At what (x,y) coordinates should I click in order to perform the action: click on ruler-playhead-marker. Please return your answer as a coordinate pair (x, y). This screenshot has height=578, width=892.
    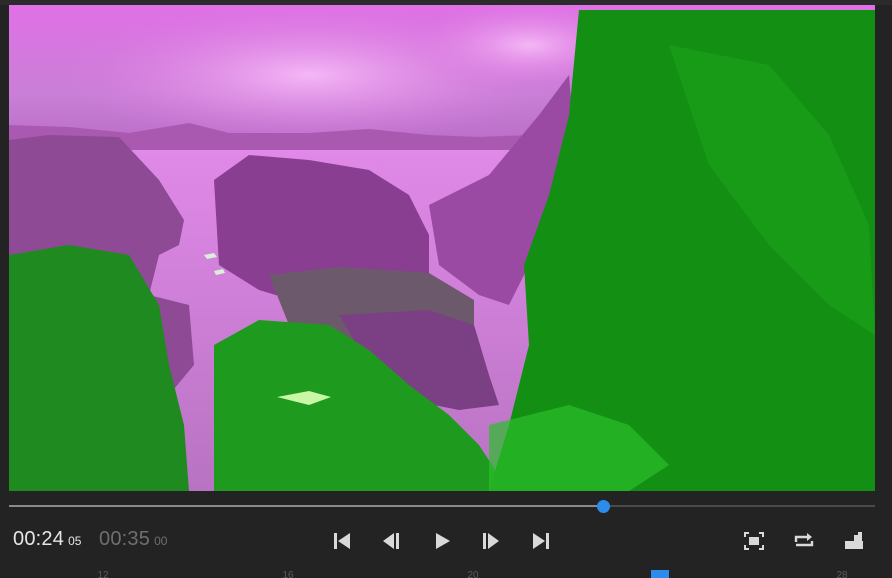
    Looking at the image, I should click on (660, 574).